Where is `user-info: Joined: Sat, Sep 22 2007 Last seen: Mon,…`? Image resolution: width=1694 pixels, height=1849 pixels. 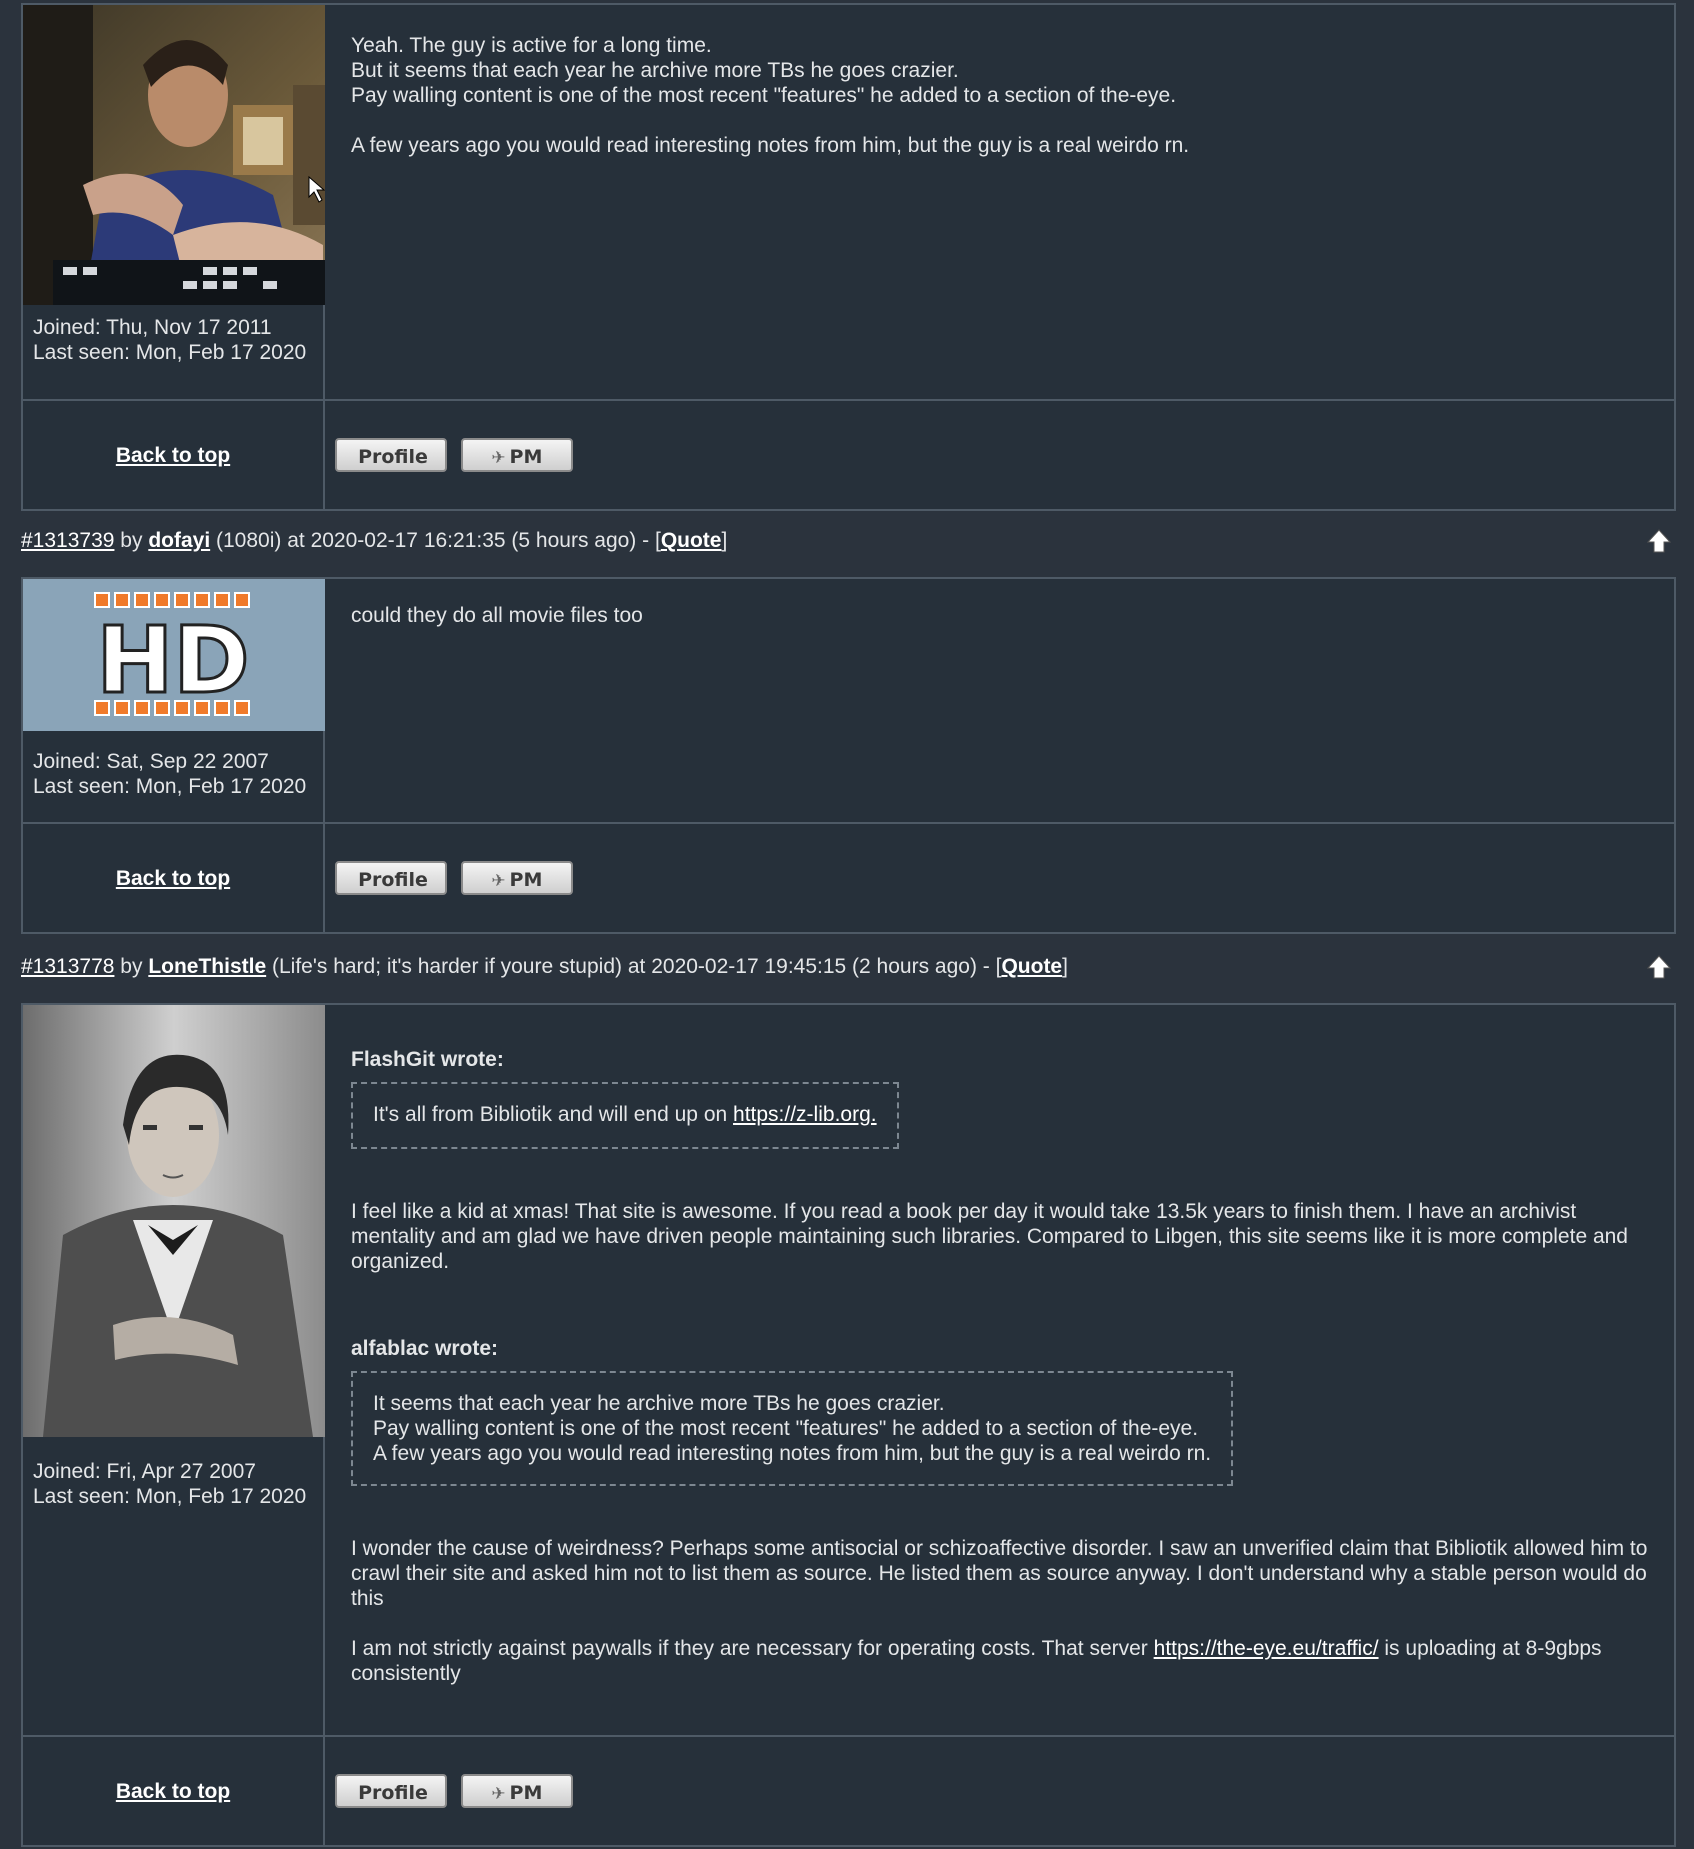
user-info: Joined: Sat, Sep 22 2007 Last seen: Mon,… is located at coordinates (173, 772).